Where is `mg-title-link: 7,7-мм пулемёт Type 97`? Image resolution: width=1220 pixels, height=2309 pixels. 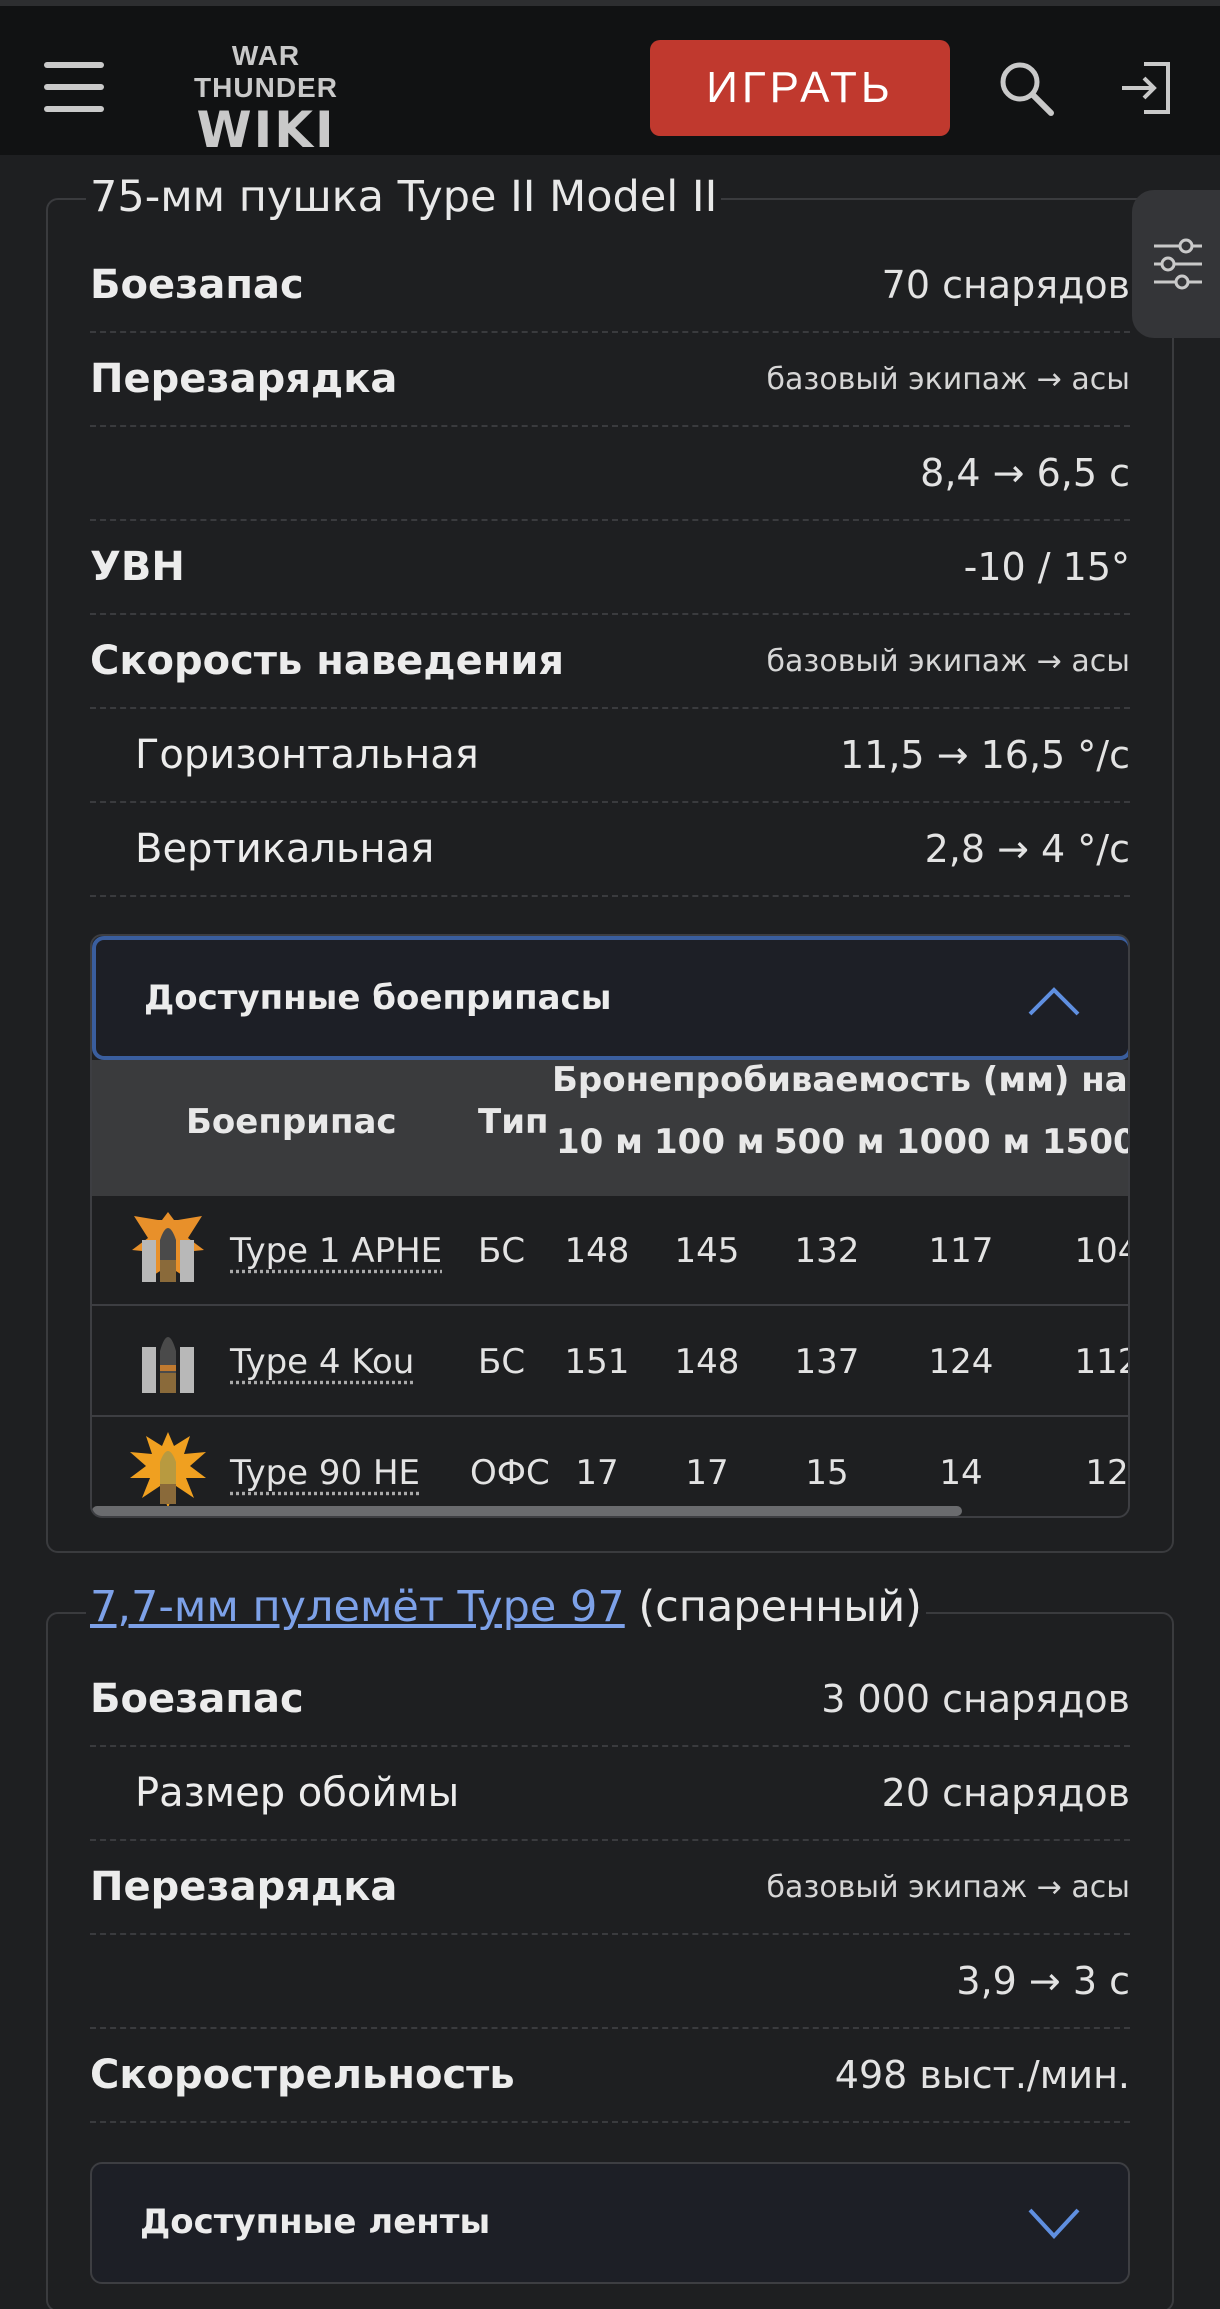 mg-title-link: 7,7-мм пулемёт Type 97 is located at coordinates (357, 1607).